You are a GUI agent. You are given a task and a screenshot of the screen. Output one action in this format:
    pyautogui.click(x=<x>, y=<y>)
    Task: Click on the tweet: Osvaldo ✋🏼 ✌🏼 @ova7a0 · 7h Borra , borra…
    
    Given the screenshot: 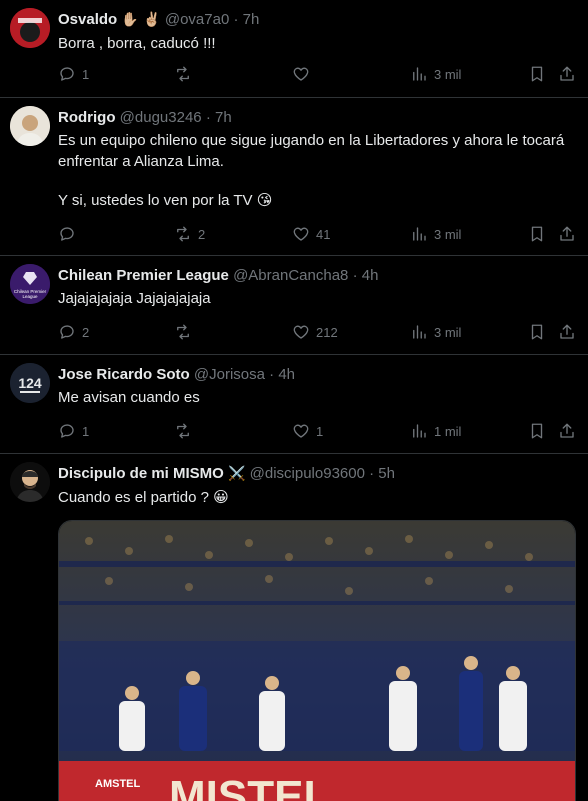 What is the action you would take?
    pyautogui.click(x=294, y=49)
    